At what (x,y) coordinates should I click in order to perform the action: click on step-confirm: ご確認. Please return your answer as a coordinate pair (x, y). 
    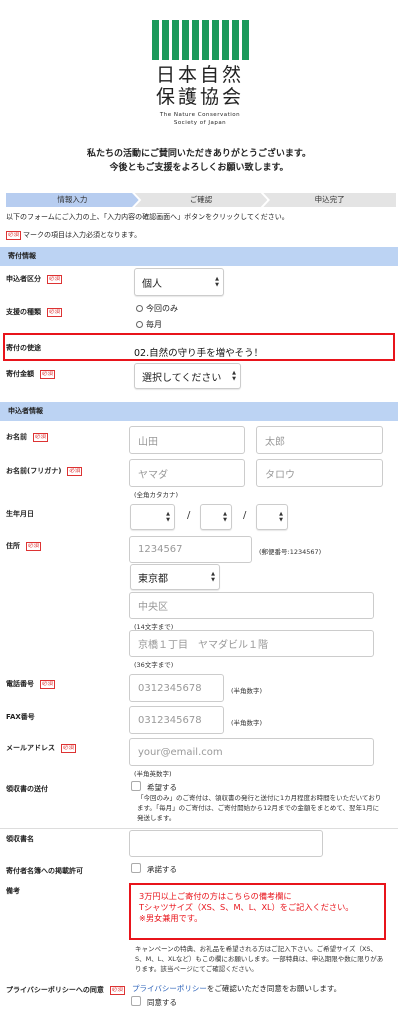
    Looking at the image, I should click on (201, 200).